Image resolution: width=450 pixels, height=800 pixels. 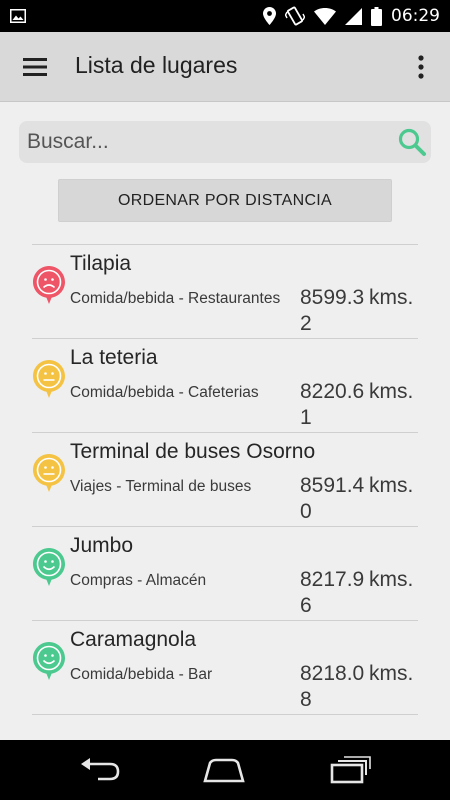 I want to click on hamburger-menu-icon, so click(x=35, y=67).